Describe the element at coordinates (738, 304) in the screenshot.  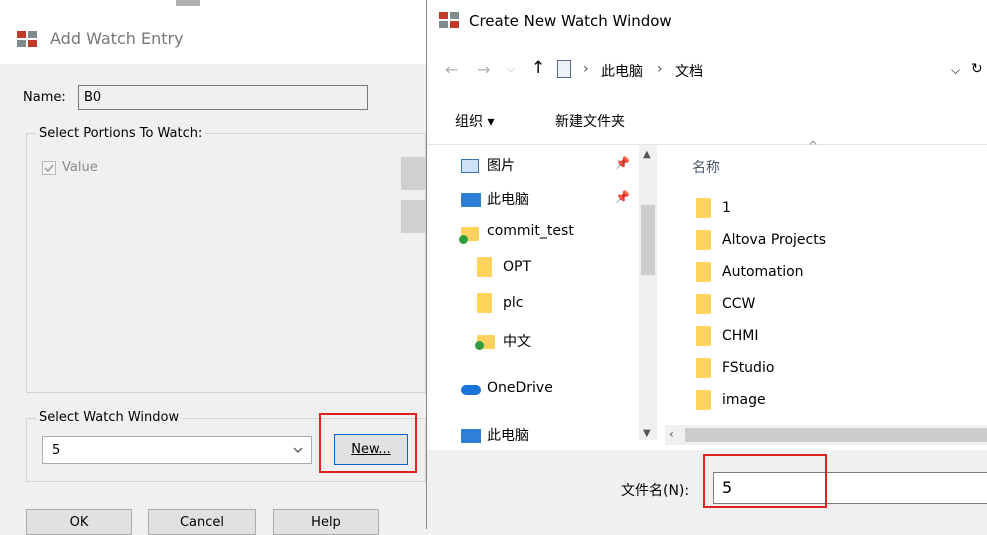
I see `file-item: CCW` at that location.